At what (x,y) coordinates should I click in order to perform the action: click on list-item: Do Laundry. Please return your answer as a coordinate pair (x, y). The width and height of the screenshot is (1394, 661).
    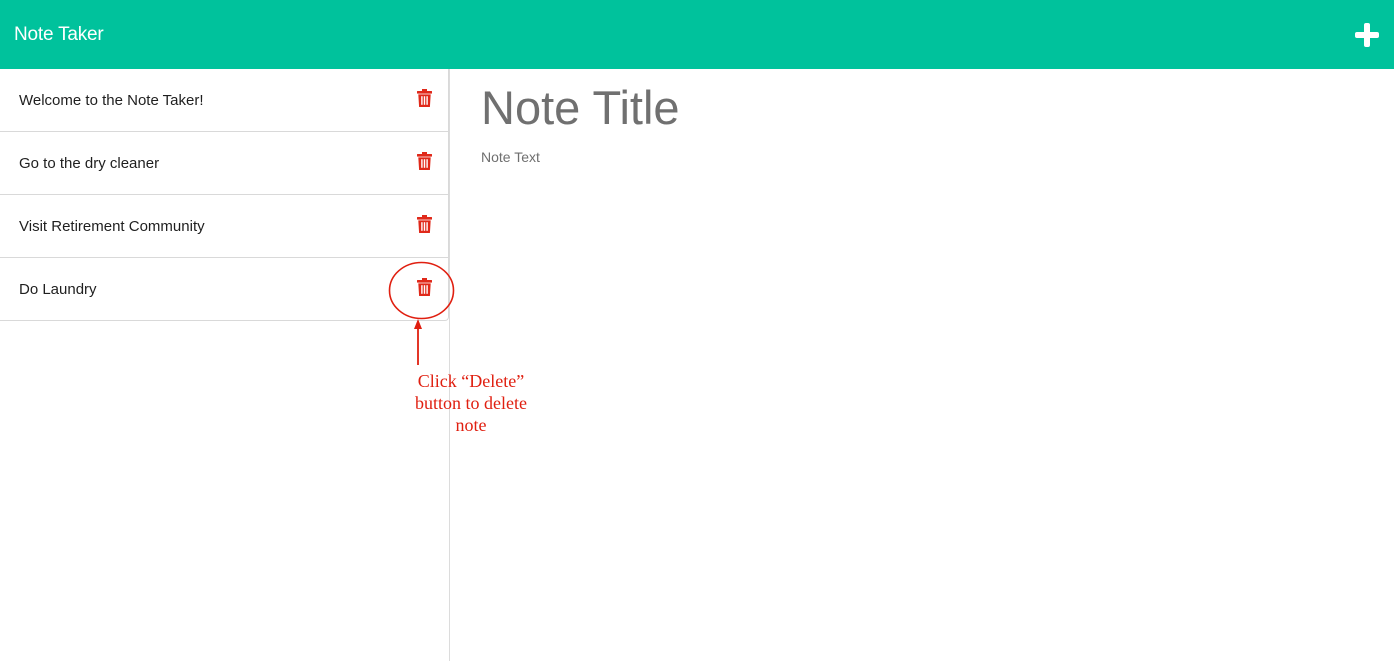
    Looking at the image, I should click on (224, 288).